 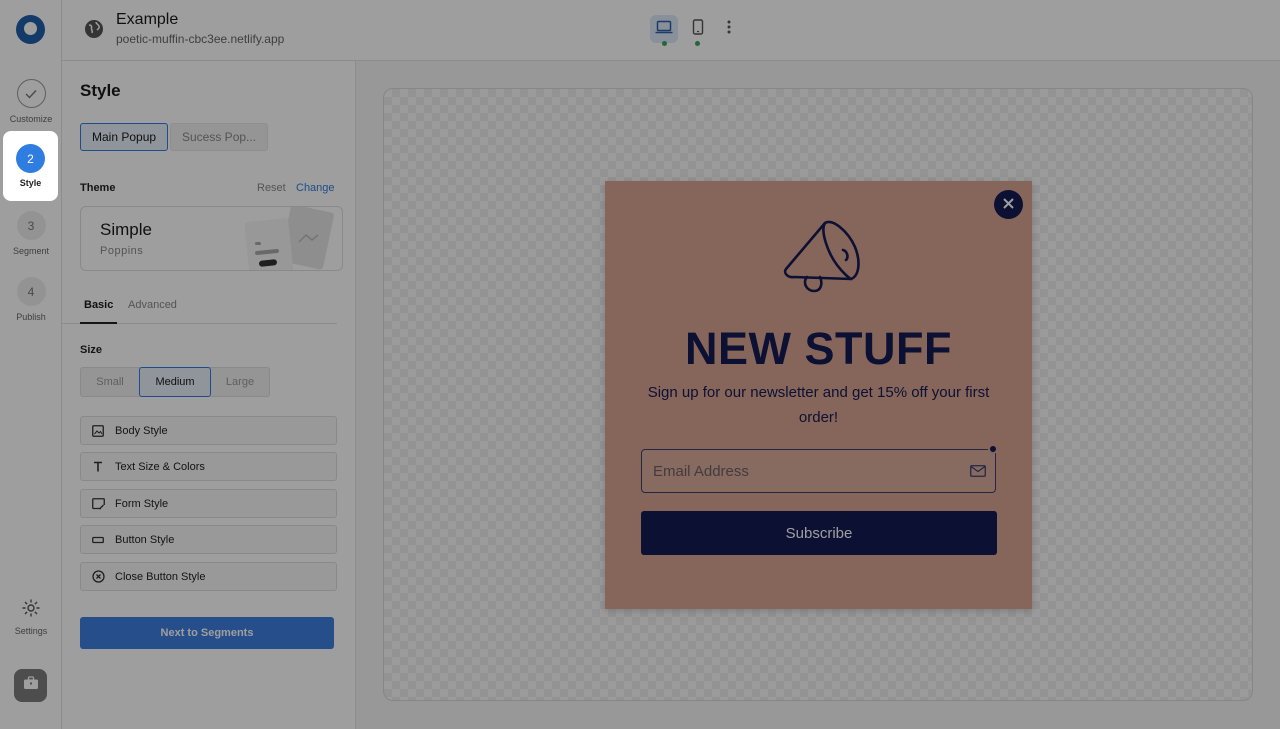 I want to click on gear-icon, so click(x=31, y=610).